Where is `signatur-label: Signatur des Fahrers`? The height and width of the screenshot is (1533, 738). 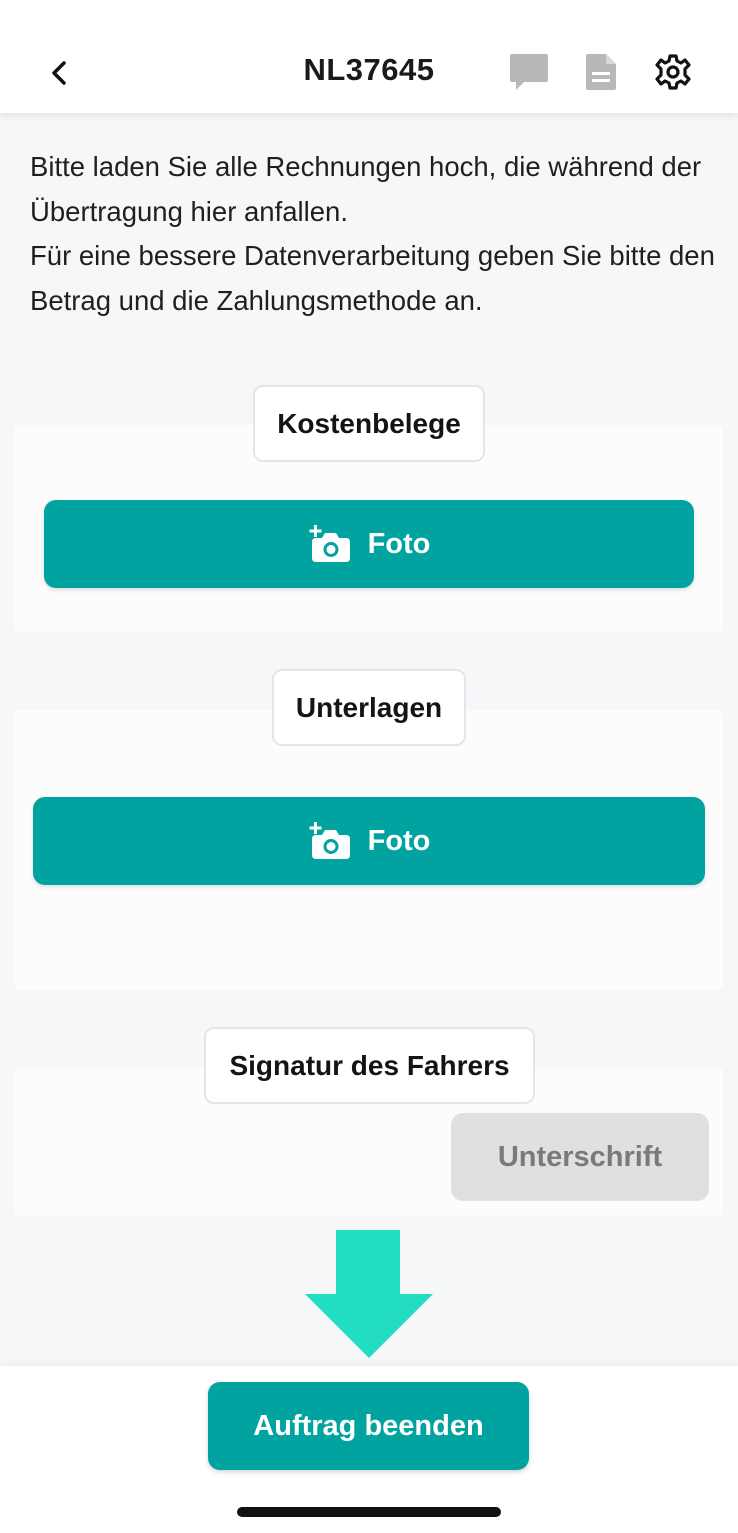 signatur-label: Signatur des Fahrers is located at coordinates (369, 1065).